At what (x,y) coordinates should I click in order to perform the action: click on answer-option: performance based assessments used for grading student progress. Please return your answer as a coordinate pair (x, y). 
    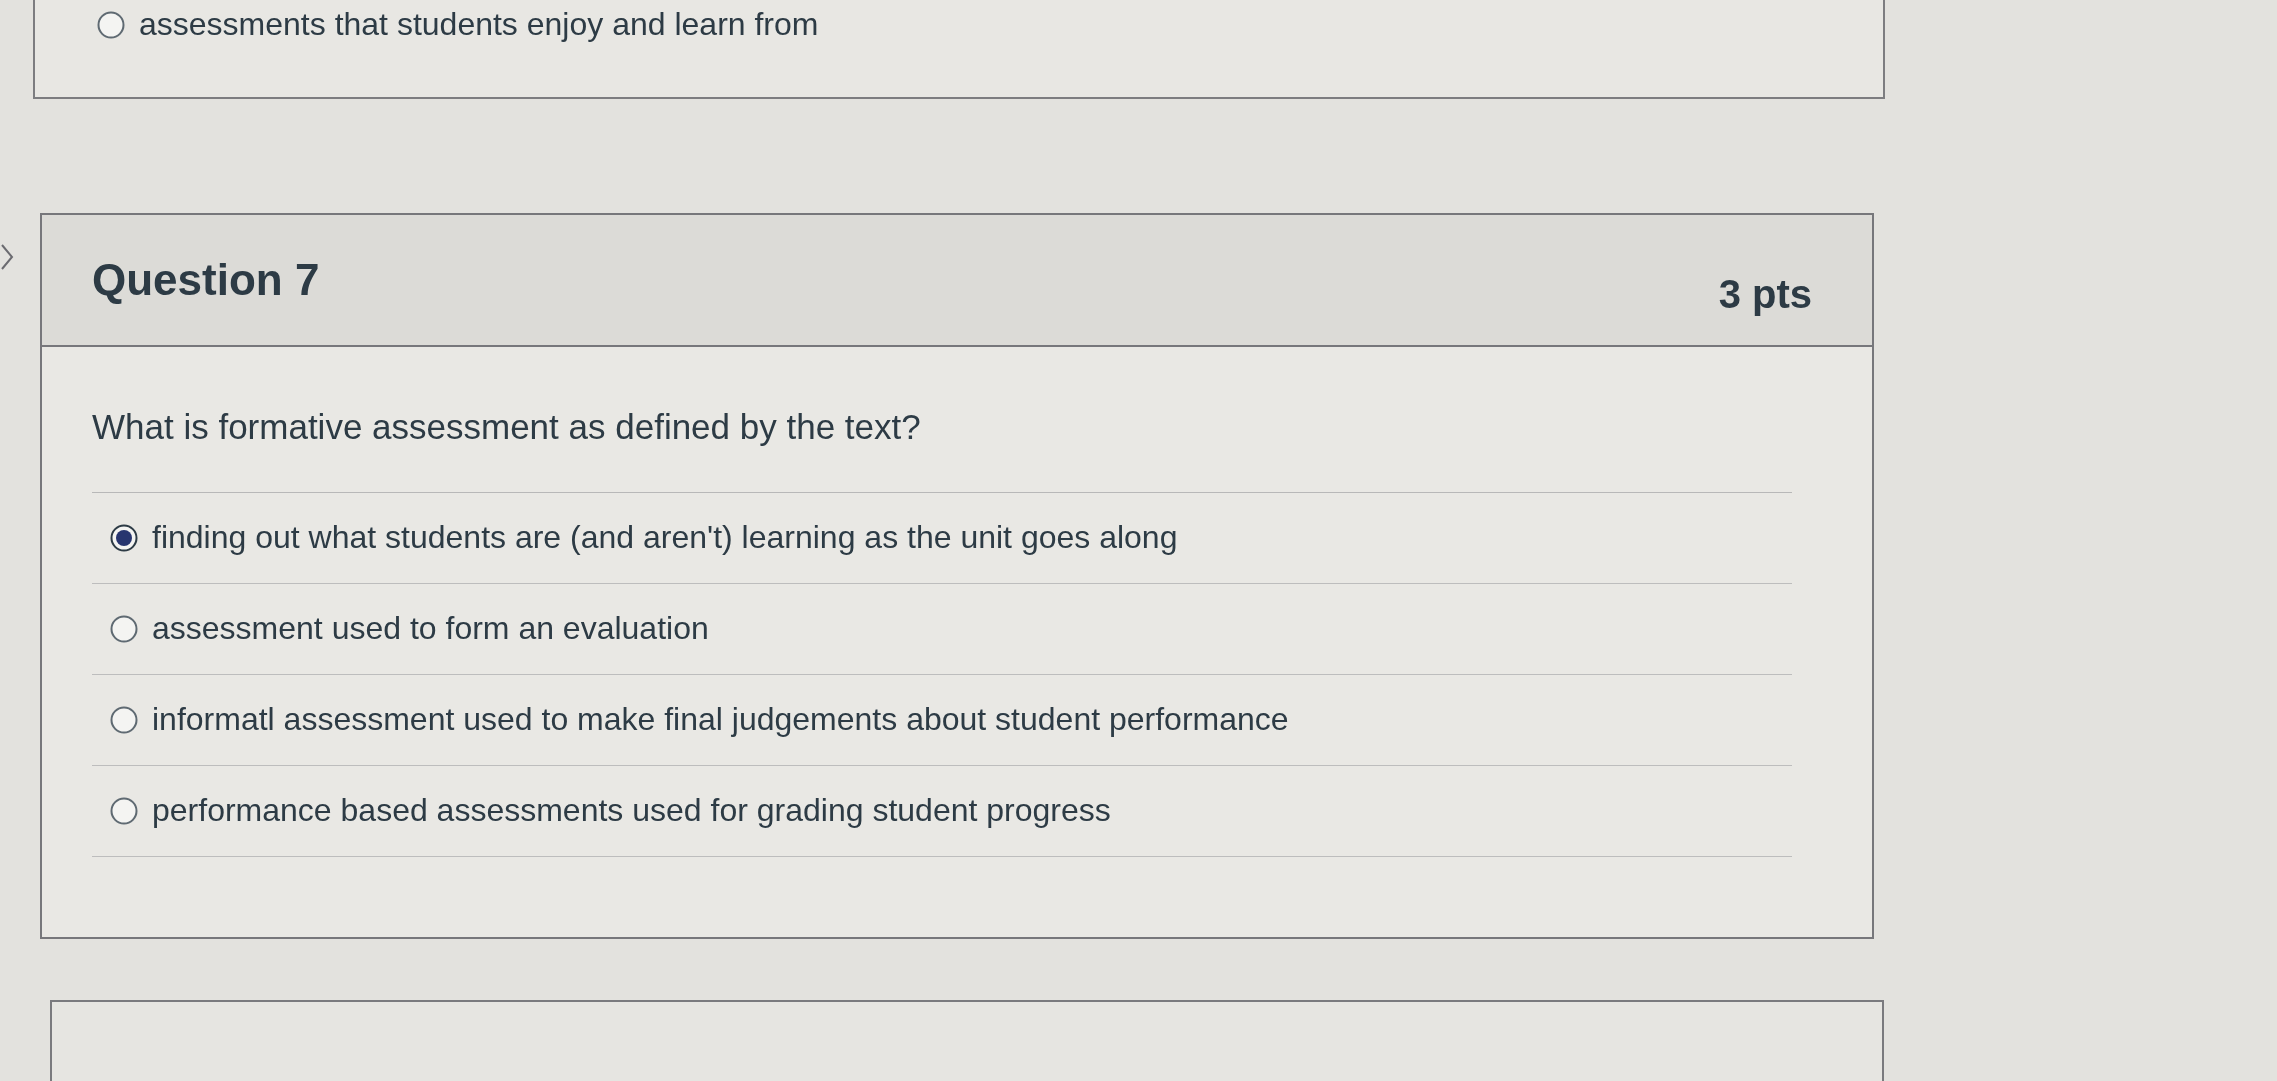
    Looking at the image, I should click on (942, 811).